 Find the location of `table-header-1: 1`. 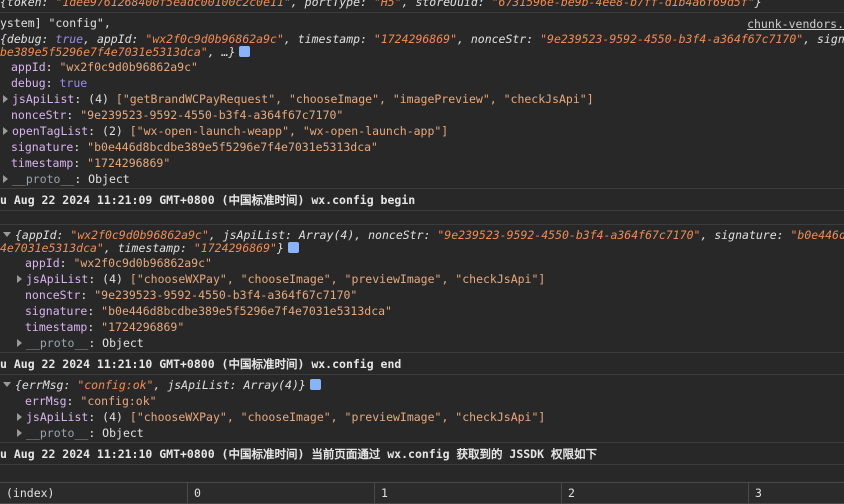

table-header-1: 1 is located at coordinates (468, 493).